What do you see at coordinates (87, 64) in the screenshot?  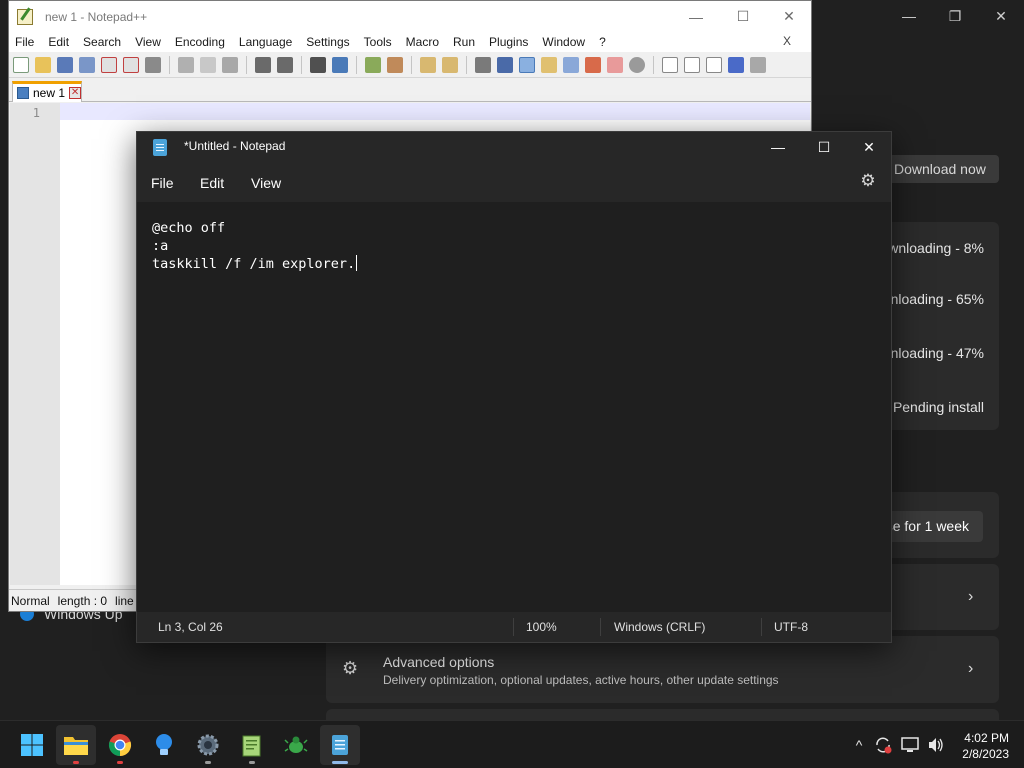 I see `save-all-icon` at bounding box center [87, 64].